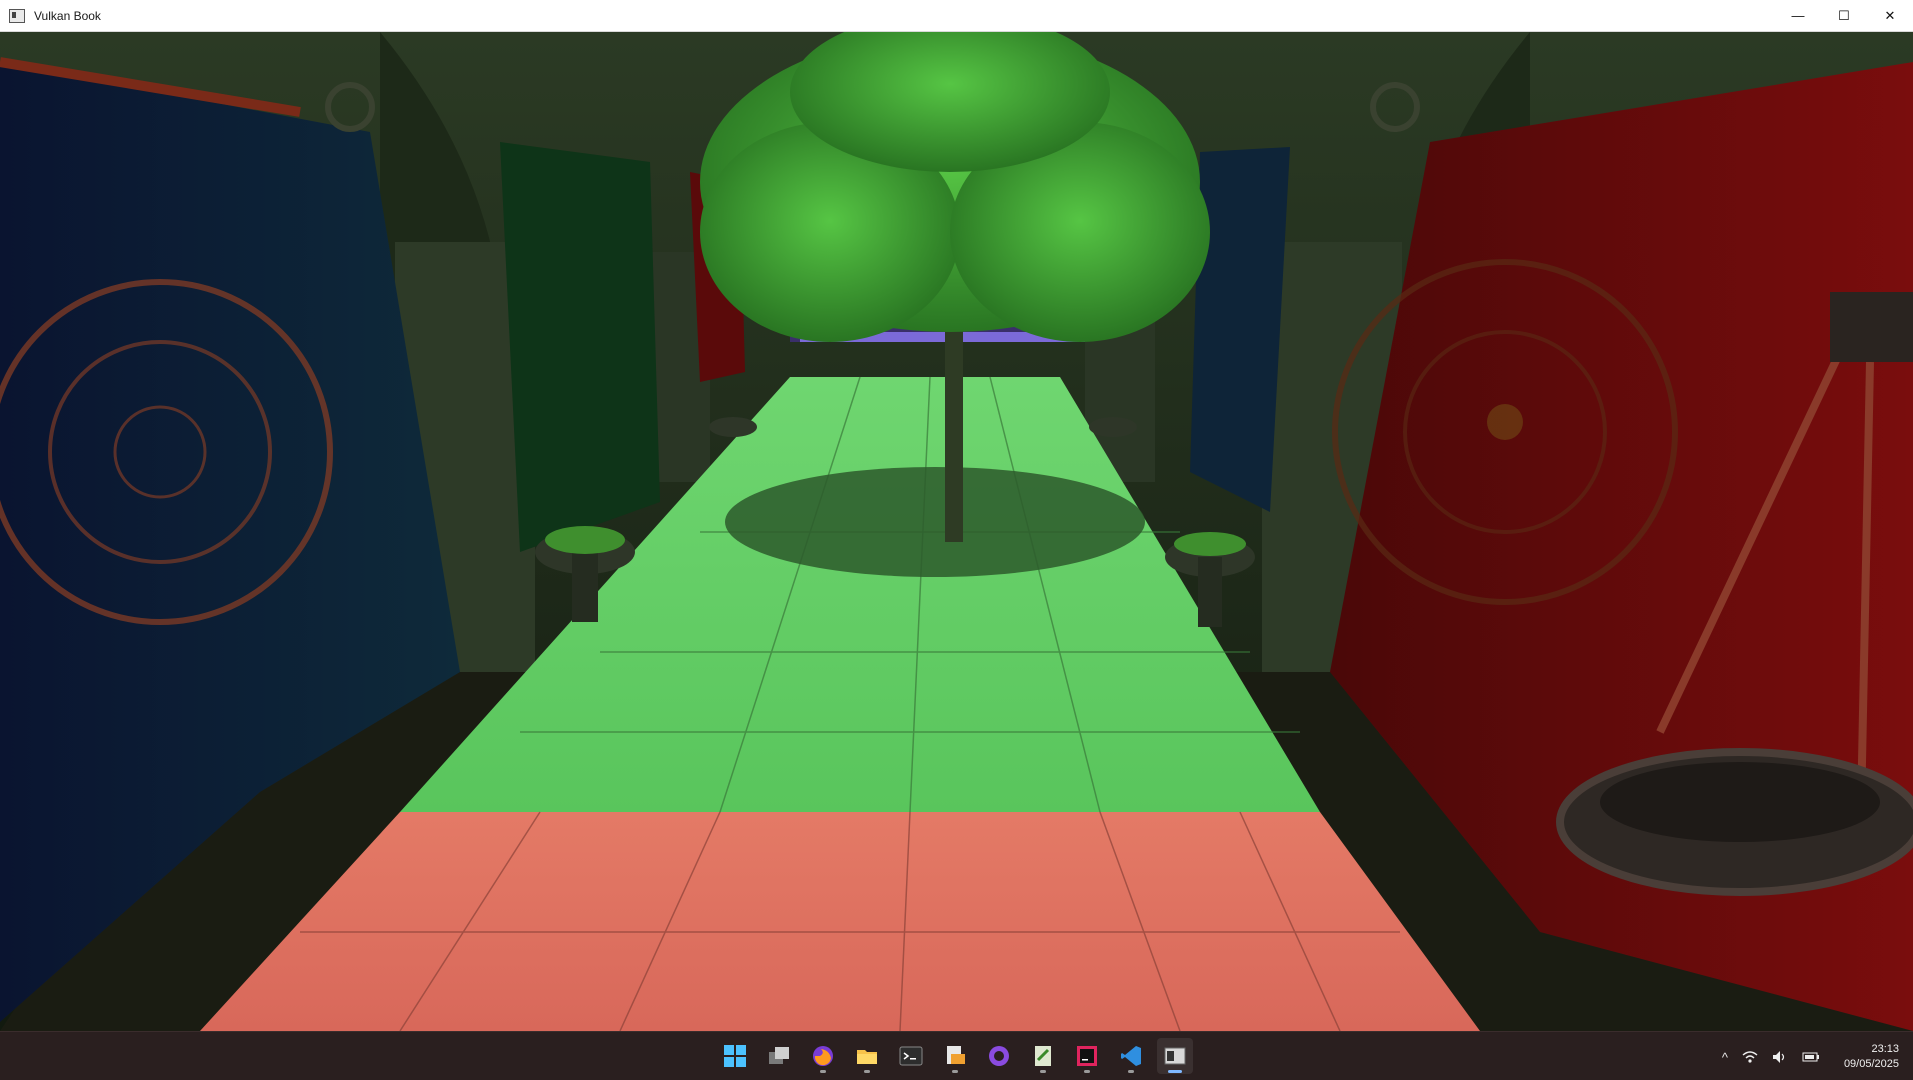  I want to click on volume-icon, so click(1780, 1057).